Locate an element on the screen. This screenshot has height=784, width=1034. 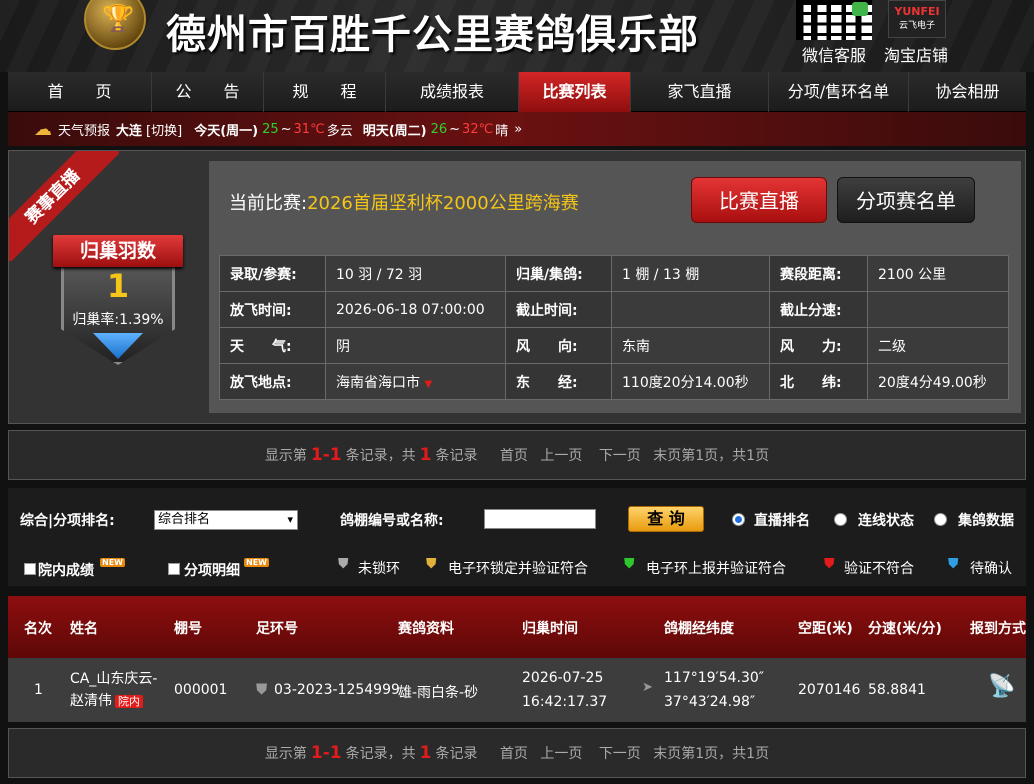
today-label: 今天(周一) is located at coordinates (226, 131).